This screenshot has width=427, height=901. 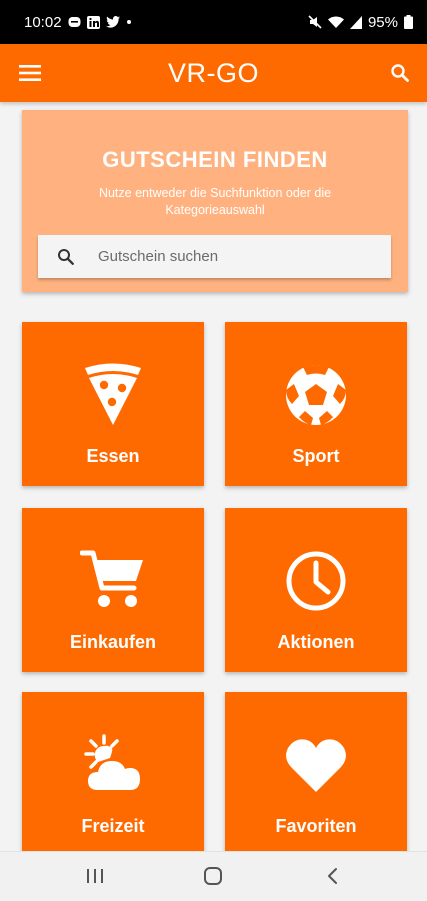 I want to click on category-label: Favoriten, so click(x=316, y=826).